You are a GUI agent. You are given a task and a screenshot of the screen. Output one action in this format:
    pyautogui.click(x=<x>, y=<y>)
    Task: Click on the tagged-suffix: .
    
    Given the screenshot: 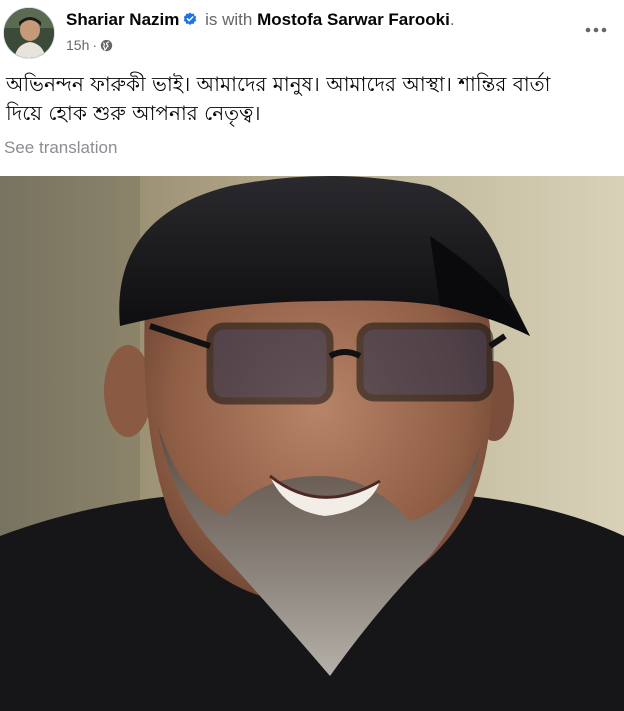 What is the action you would take?
    pyautogui.click(x=452, y=19)
    